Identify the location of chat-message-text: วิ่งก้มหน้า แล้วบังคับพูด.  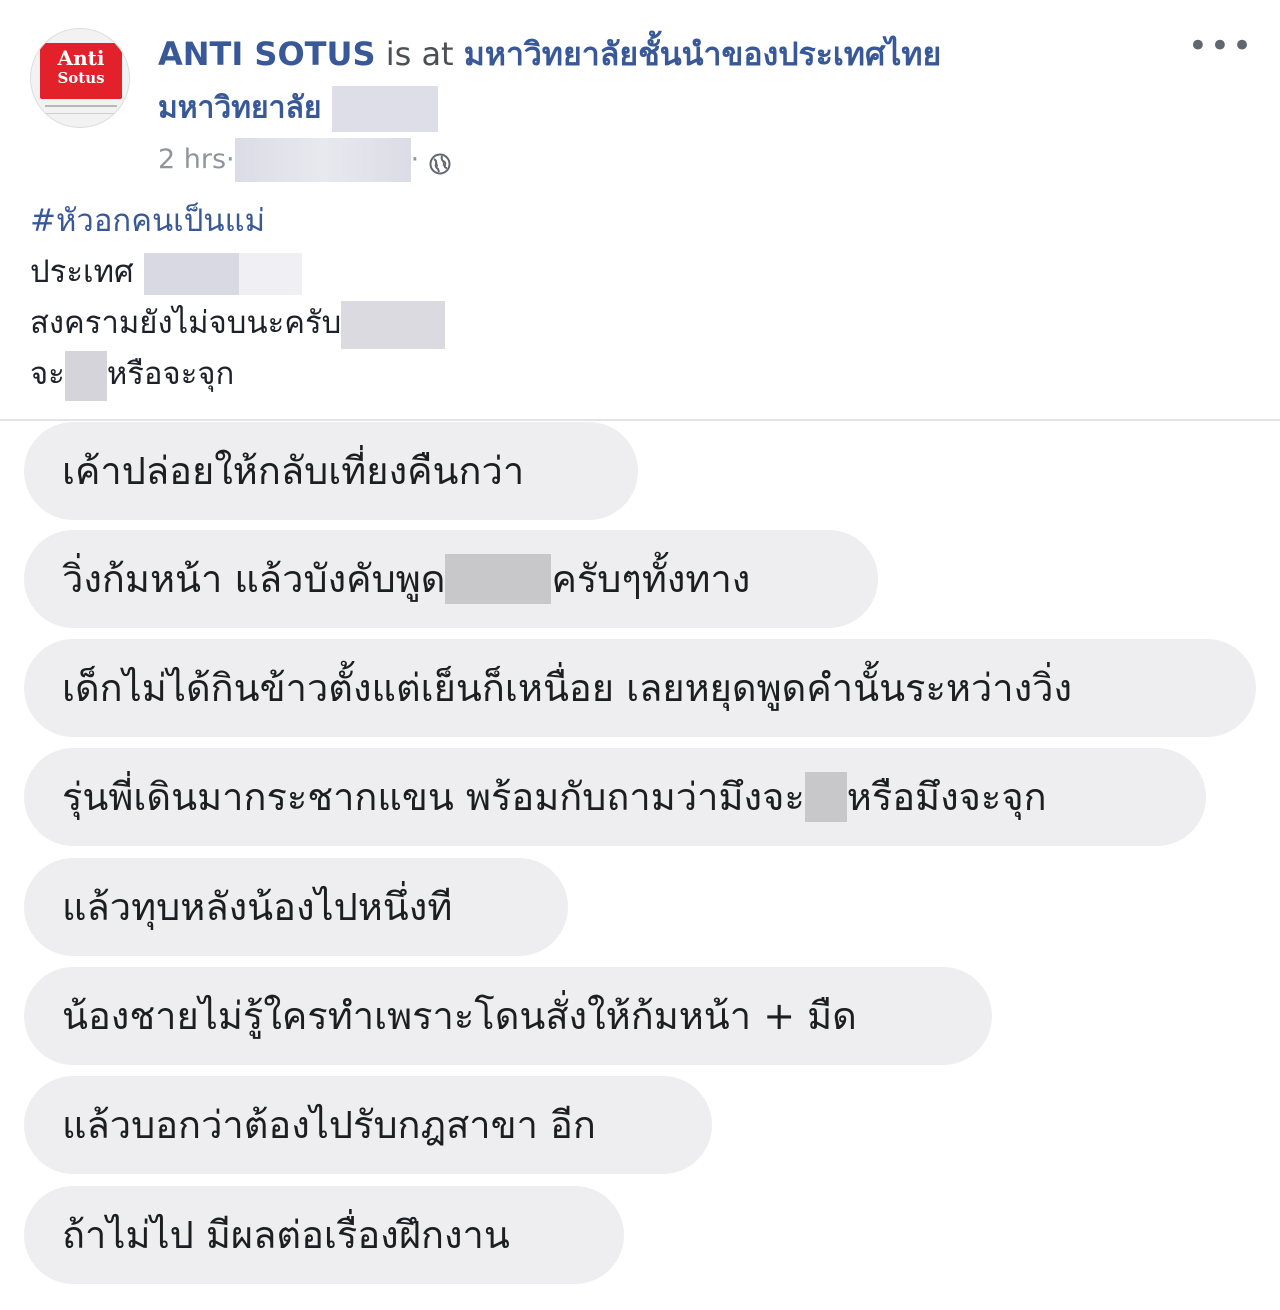
(254, 579).